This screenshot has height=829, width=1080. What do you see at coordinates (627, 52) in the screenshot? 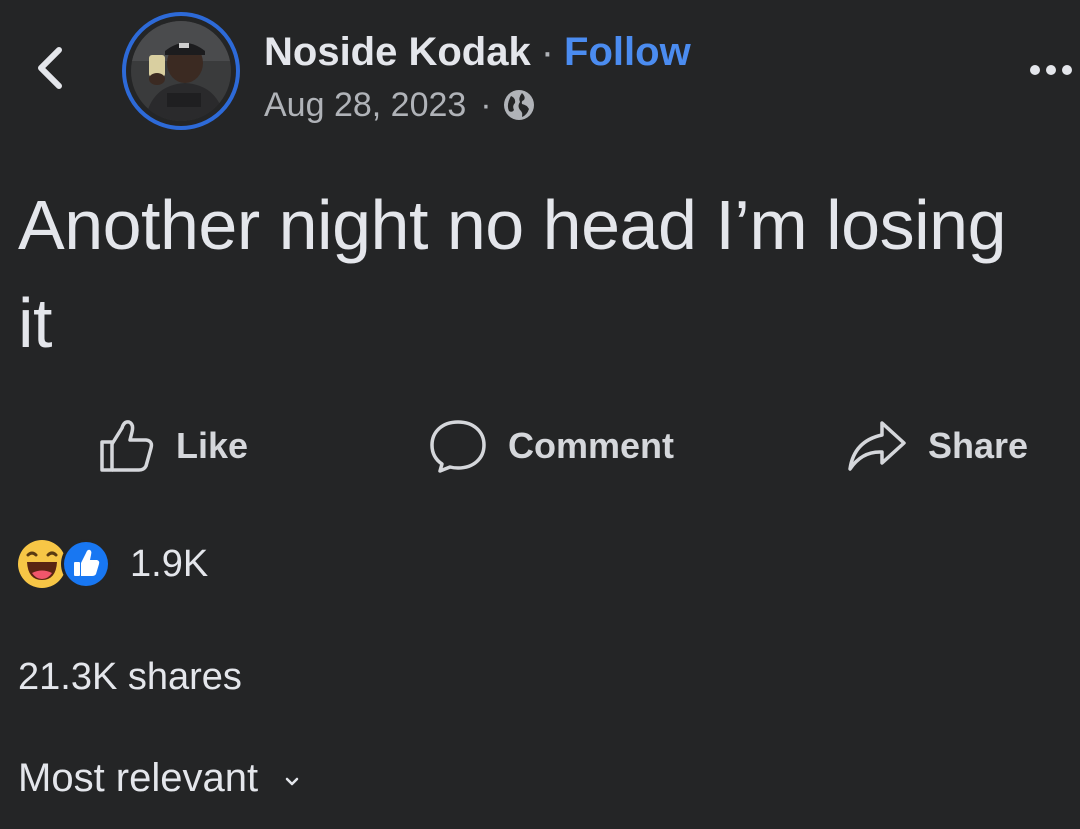
I see `follow-button: Follow` at bounding box center [627, 52].